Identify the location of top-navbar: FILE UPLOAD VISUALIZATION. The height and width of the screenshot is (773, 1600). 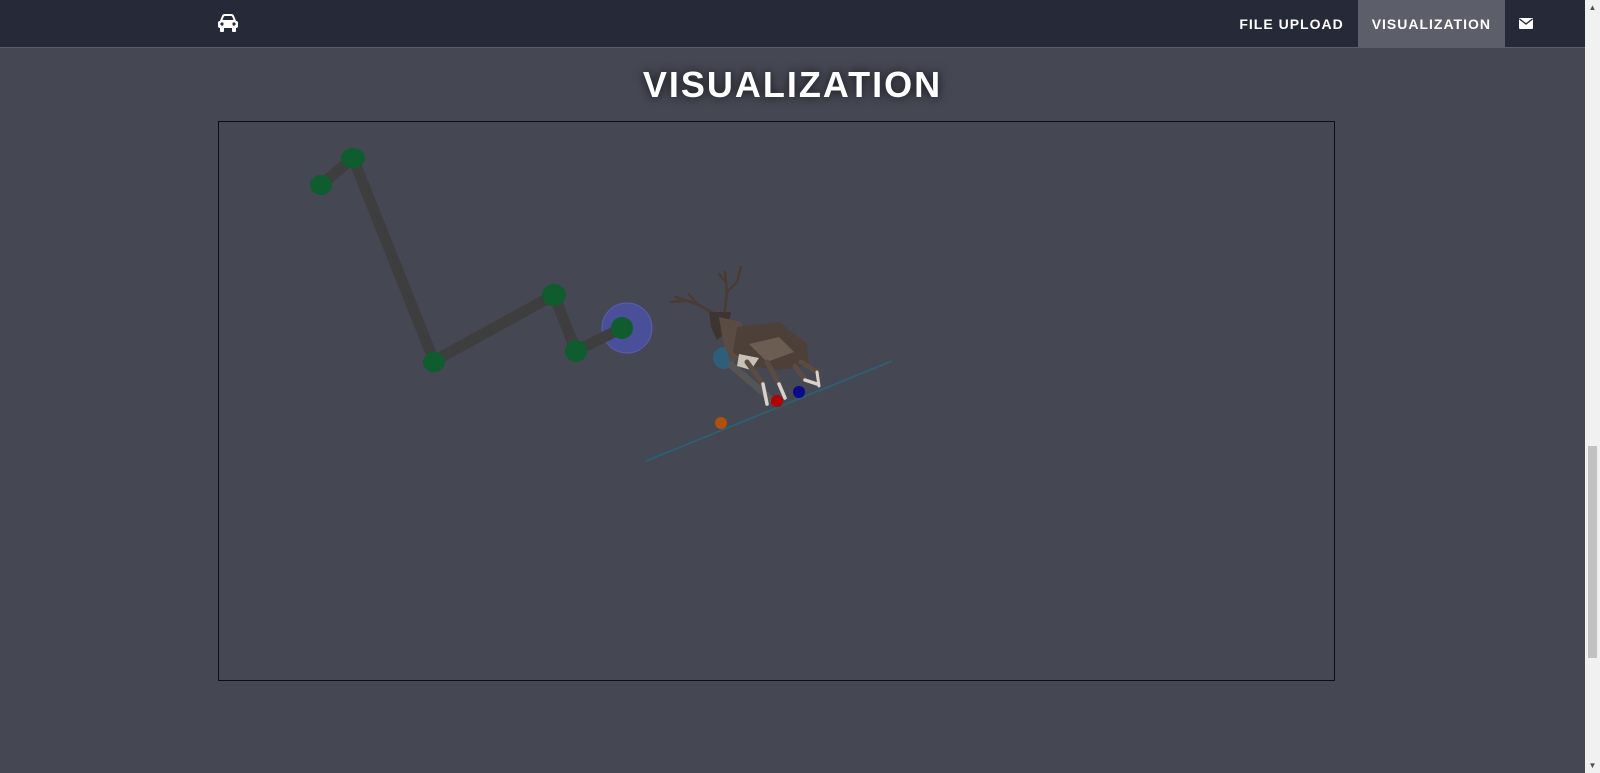
(792, 24).